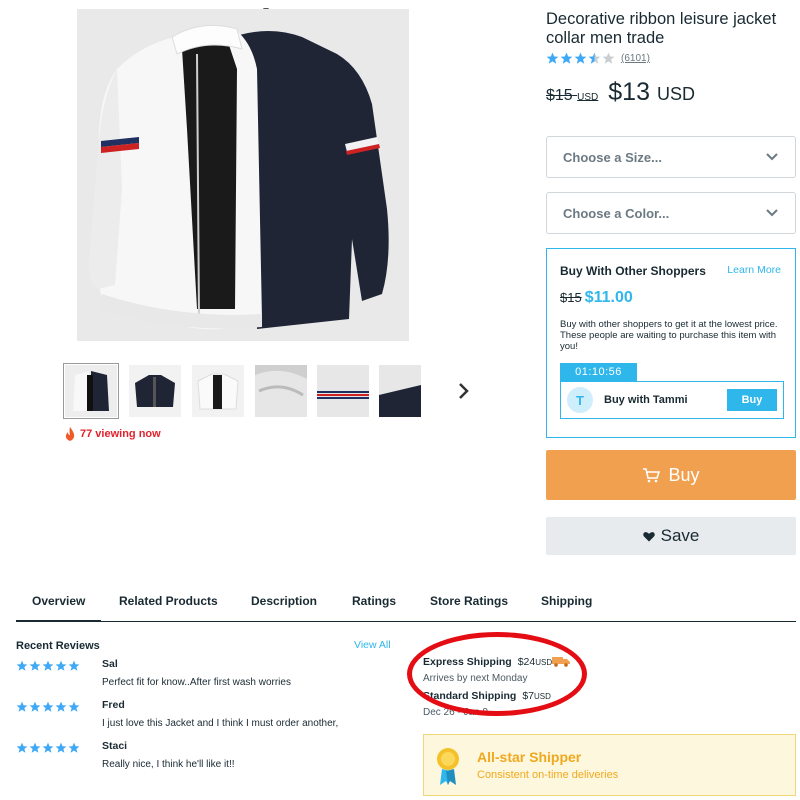  I want to click on buy-button: Buy, so click(671, 475).